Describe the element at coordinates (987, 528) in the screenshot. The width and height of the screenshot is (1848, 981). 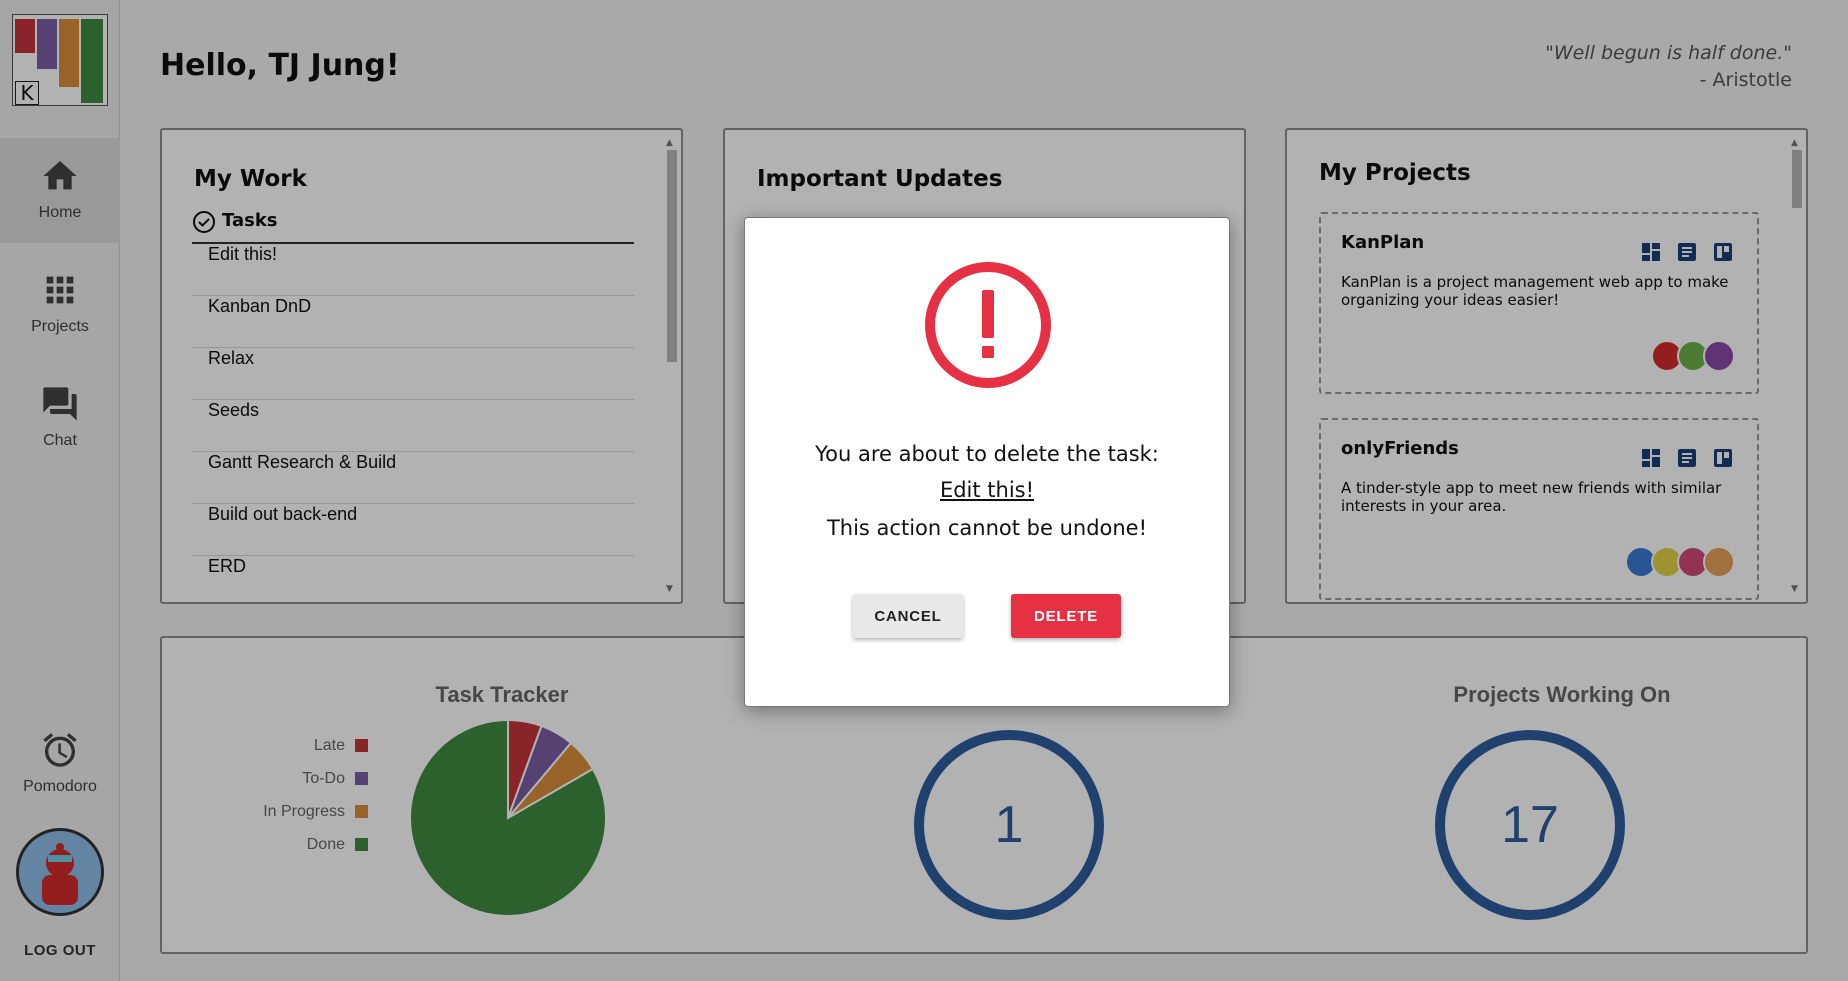
I see `dialog-warning: This action cannot be undone!` at that location.